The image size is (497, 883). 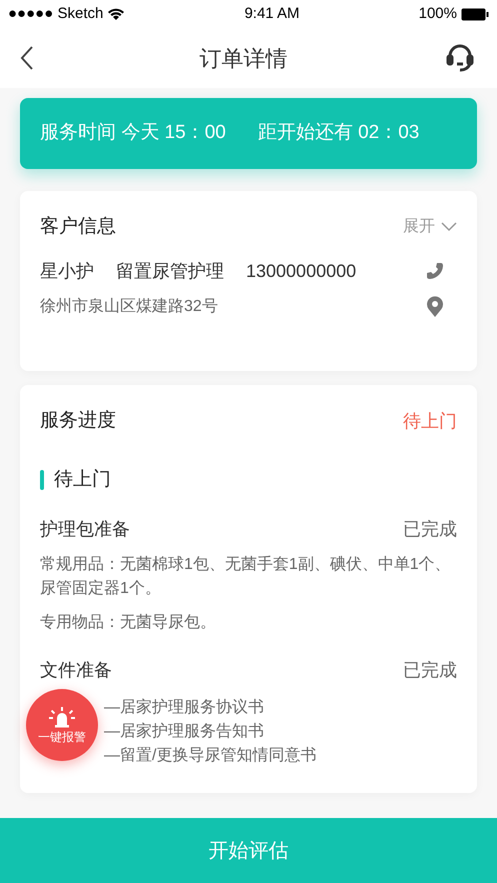 What do you see at coordinates (128, 622) in the screenshot?
I see `task-detail: 专用物品：无菌导尿包。` at bounding box center [128, 622].